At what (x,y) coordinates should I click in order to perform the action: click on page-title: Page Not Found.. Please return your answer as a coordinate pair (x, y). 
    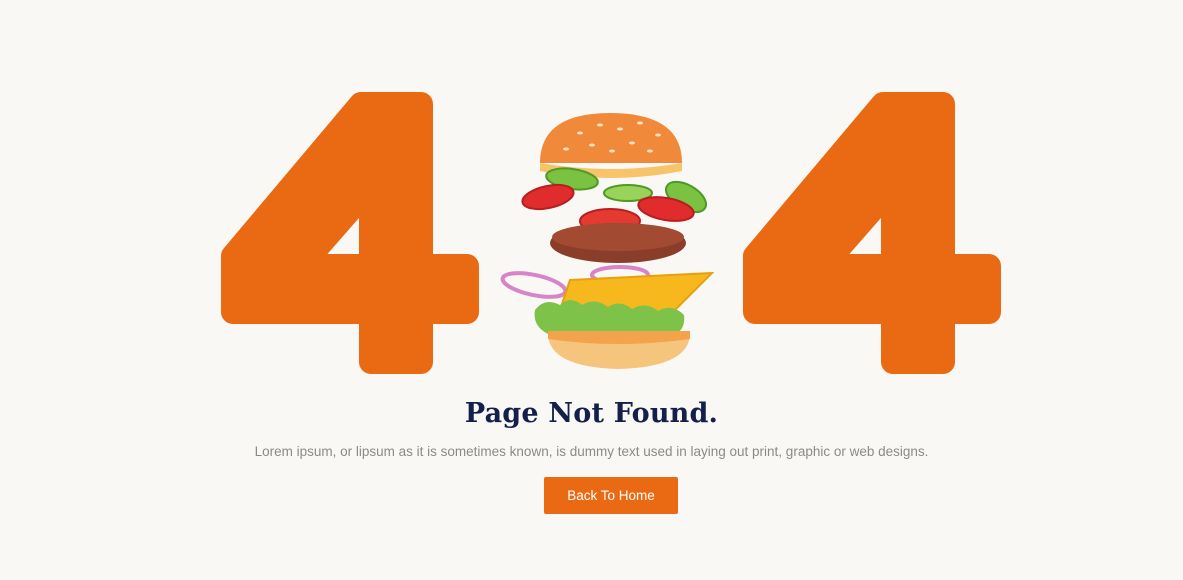
    Looking at the image, I should click on (591, 413).